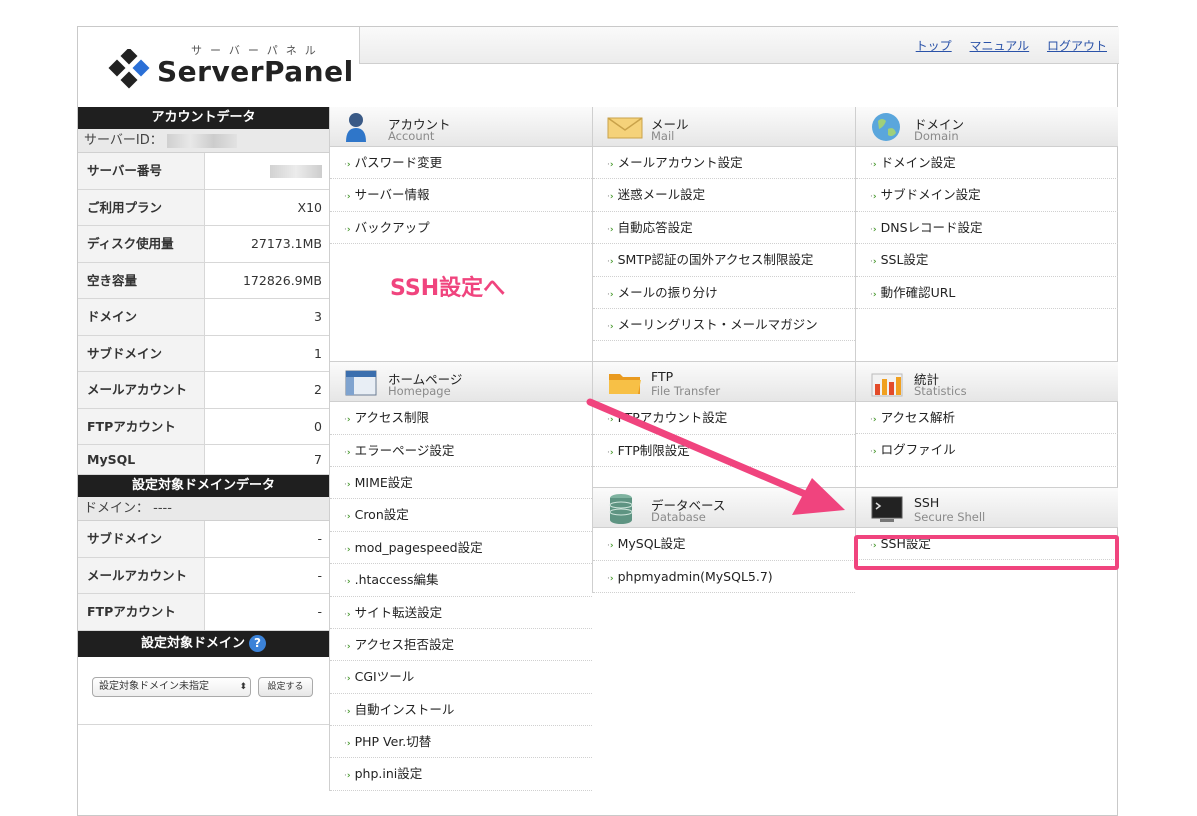 The image size is (1197, 816). Describe the element at coordinates (461, 548) in the screenshot. I see `menu-item-pagespeed: ·› mod_pagespeed設定` at that location.